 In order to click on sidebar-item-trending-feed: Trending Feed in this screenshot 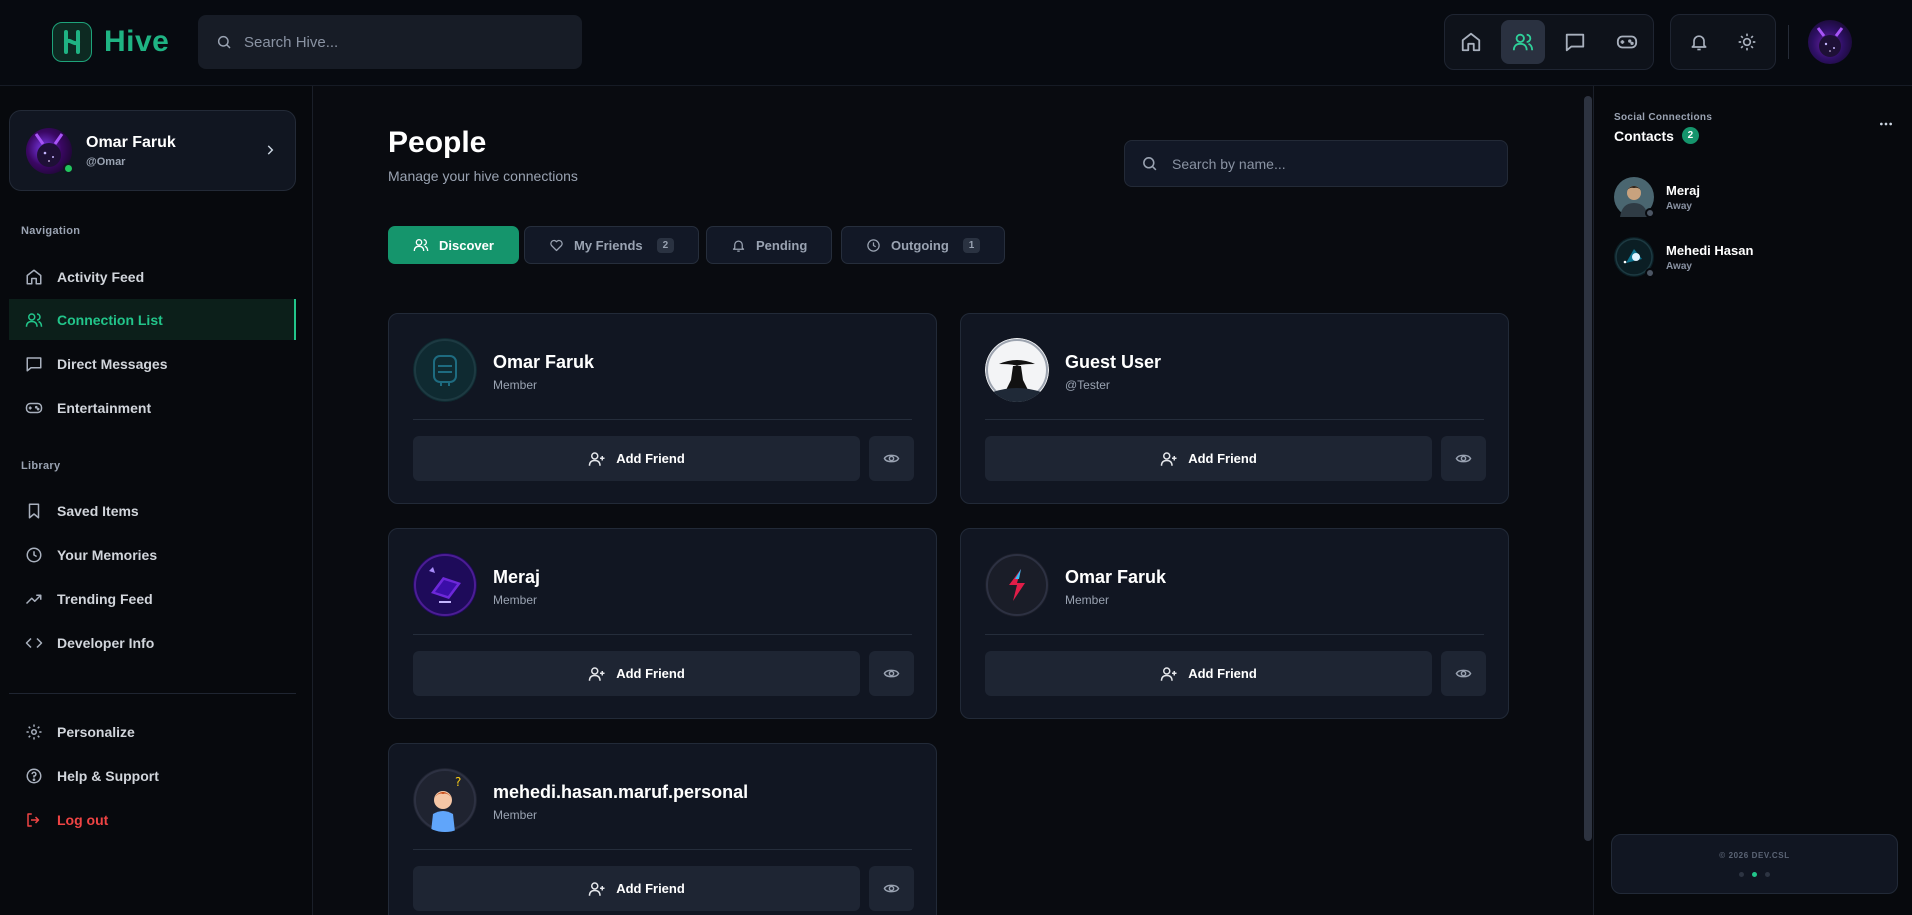, I will do `click(152, 598)`.